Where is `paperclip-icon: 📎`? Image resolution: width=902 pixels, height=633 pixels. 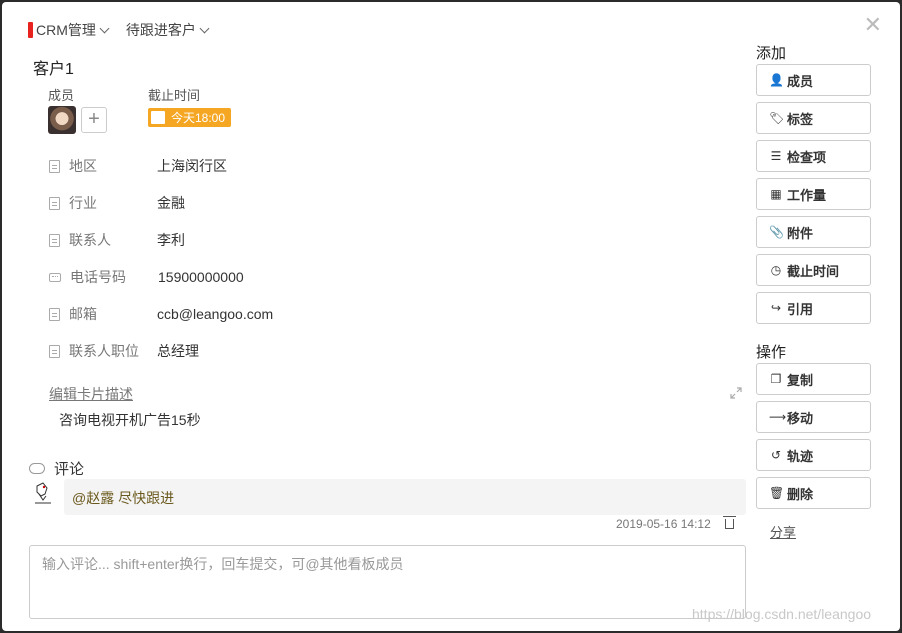 paperclip-icon: 📎 is located at coordinates (776, 232).